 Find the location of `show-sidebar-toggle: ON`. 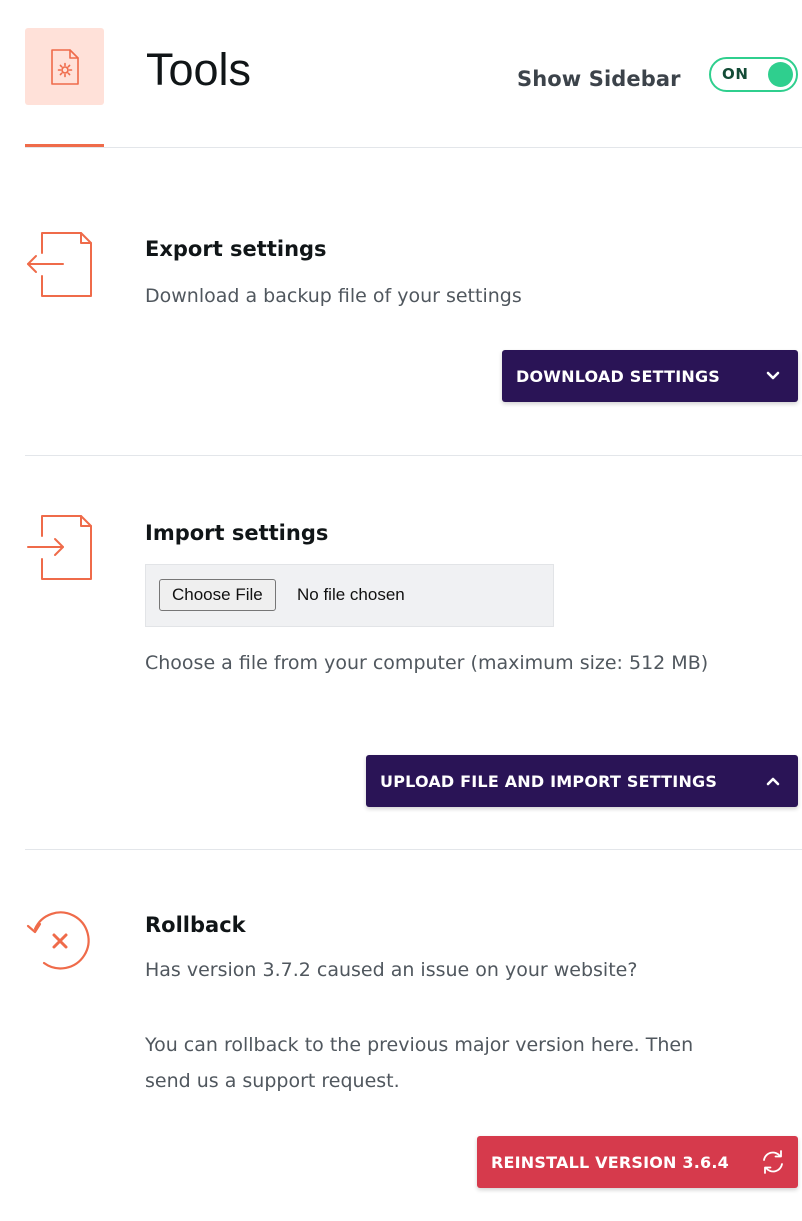

show-sidebar-toggle: ON is located at coordinates (753, 74).